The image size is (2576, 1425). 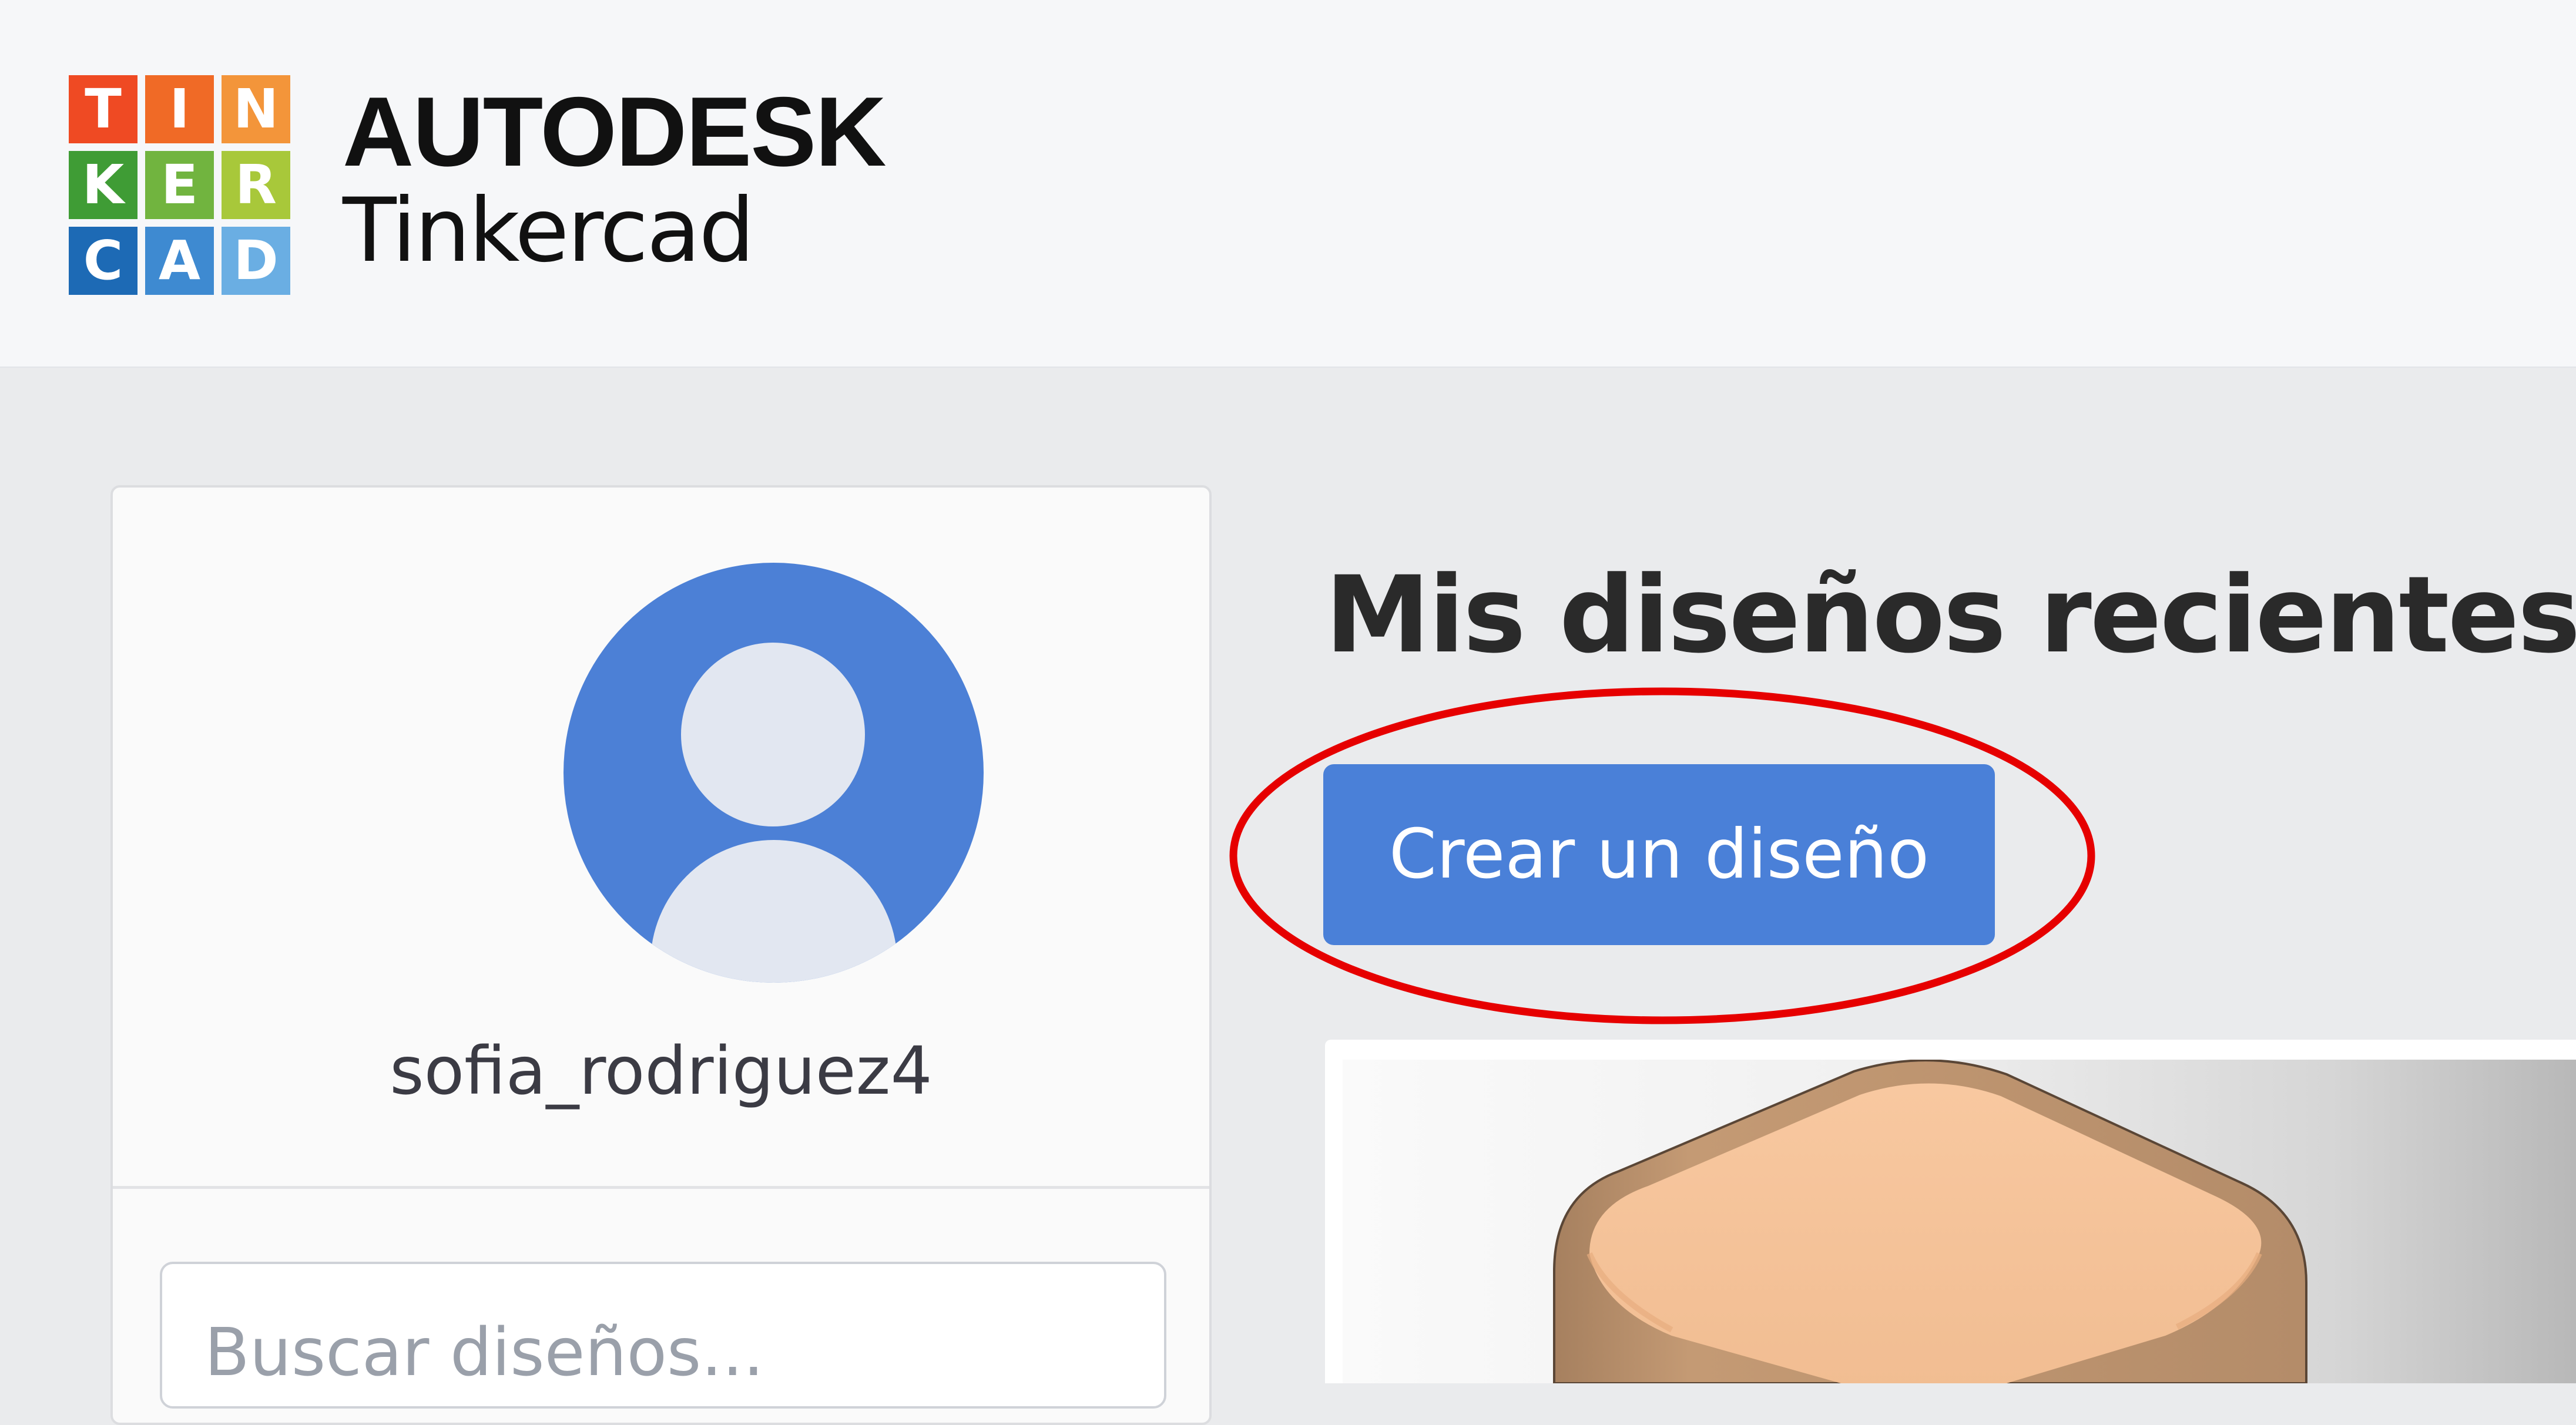 I want to click on logo-letter-t: T, so click(x=103, y=109).